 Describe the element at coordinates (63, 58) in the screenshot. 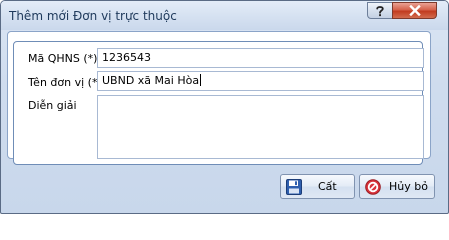

I see `ma-qhns-label: Mã QHNS (*)` at that location.